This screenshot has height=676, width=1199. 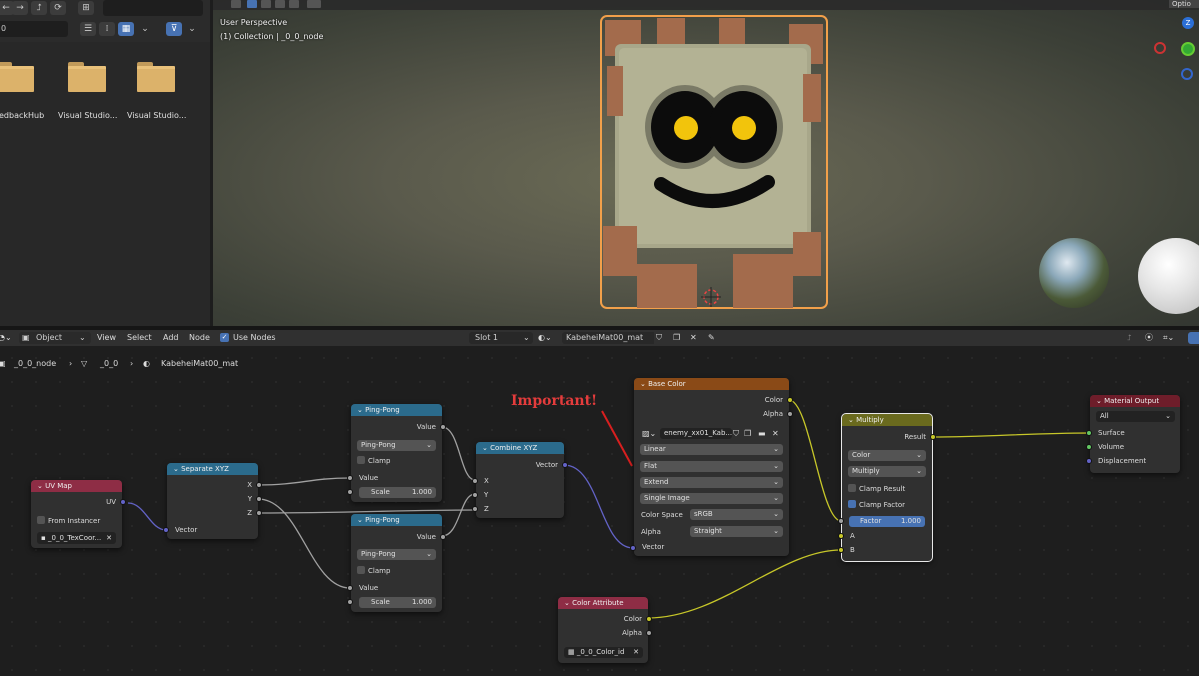 What do you see at coordinates (852, 504) in the screenshot?
I see `clamp-factor-checkbox` at bounding box center [852, 504].